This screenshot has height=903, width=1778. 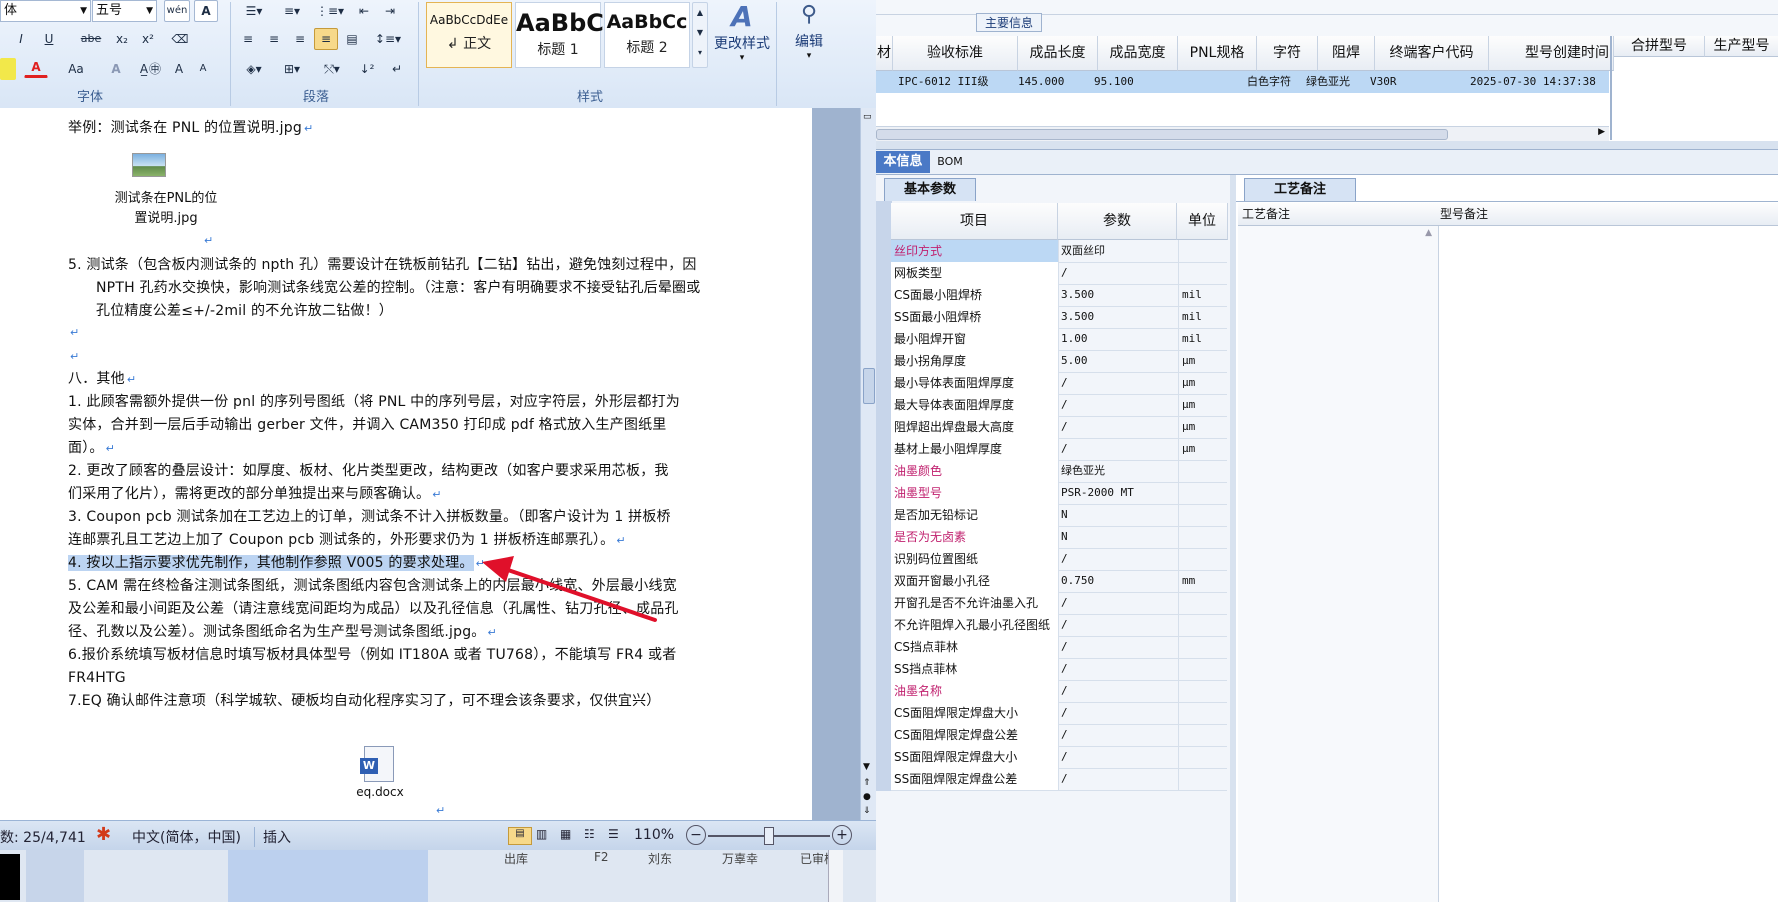 What do you see at coordinates (930, 189) in the screenshot?
I see `tab-params: 基本参数` at bounding box center [930, 189].